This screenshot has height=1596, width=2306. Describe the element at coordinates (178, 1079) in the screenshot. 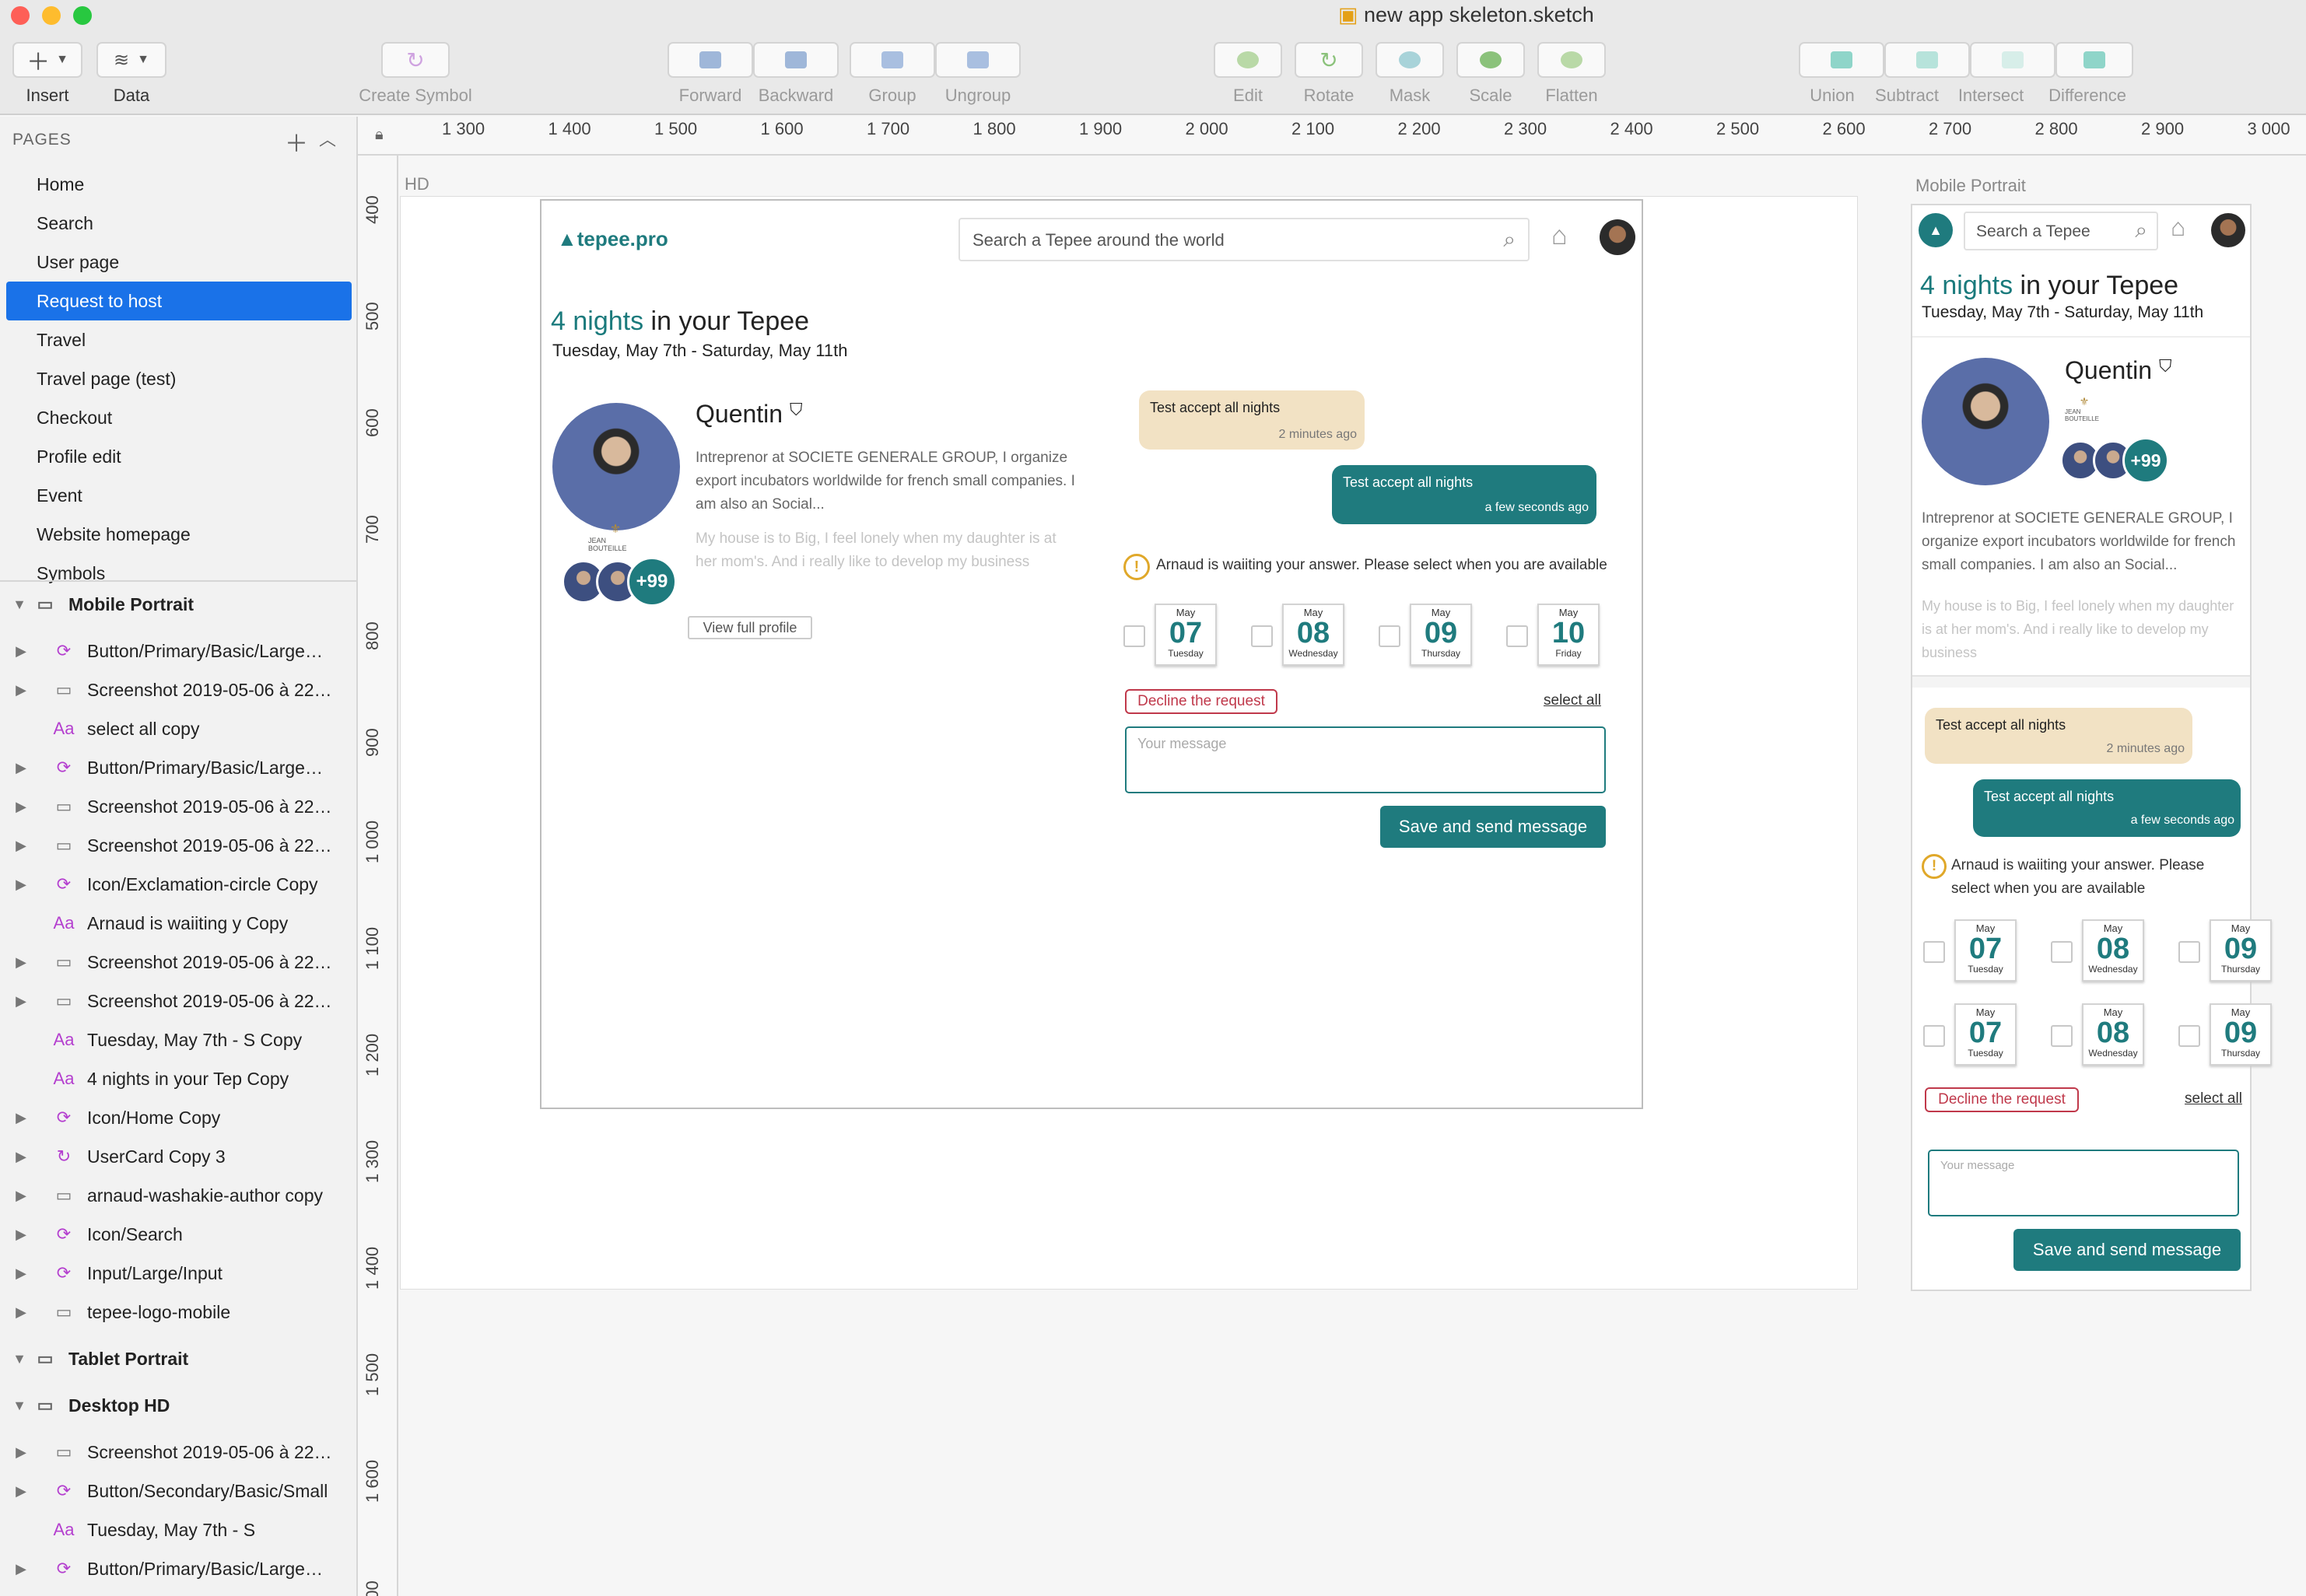

I see `layer-row: Aa 4 nights in your Tep Copy` at that location.